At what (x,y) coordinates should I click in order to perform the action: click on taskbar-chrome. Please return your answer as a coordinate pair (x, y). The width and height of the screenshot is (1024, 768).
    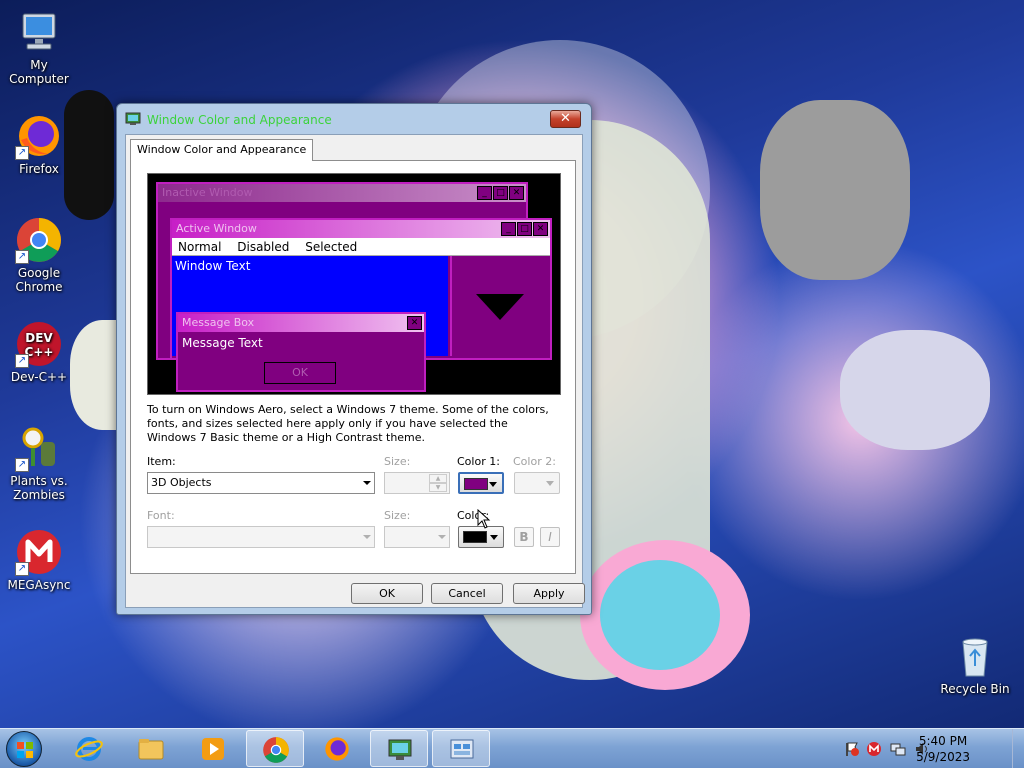
    Looking at the image, I should click on (275, 748).